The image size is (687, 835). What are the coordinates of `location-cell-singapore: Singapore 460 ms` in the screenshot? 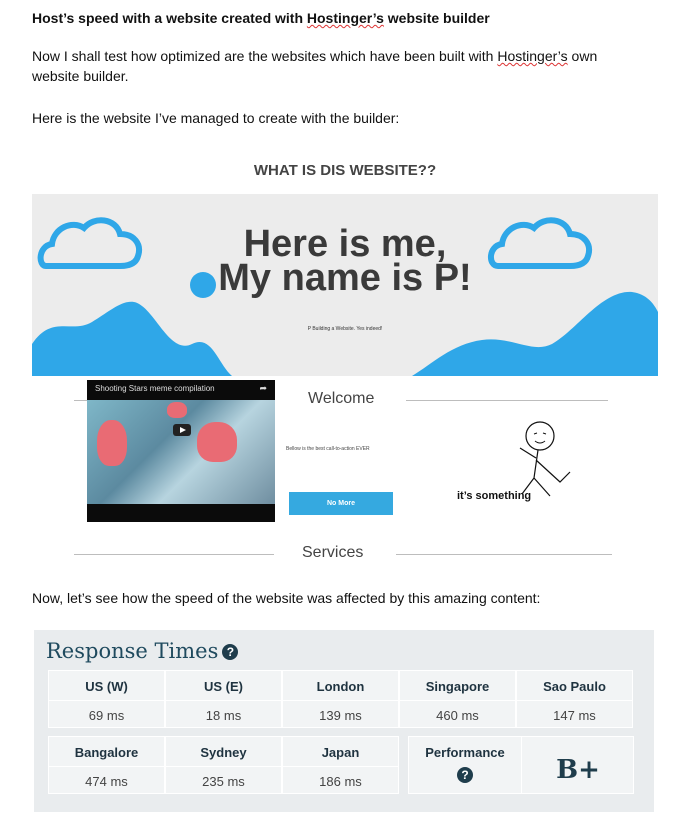 It's located at (457, 699).